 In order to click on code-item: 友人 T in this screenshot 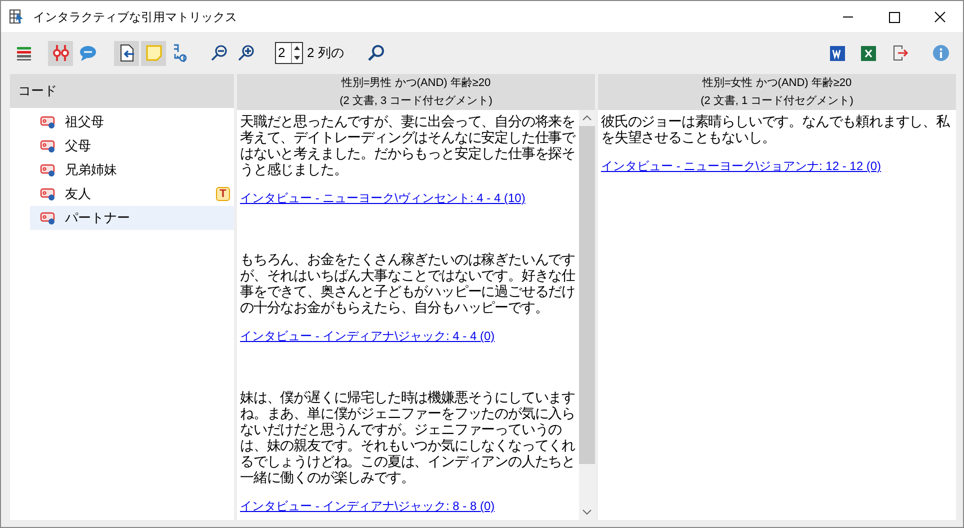, I will do `click(132, 194)`.